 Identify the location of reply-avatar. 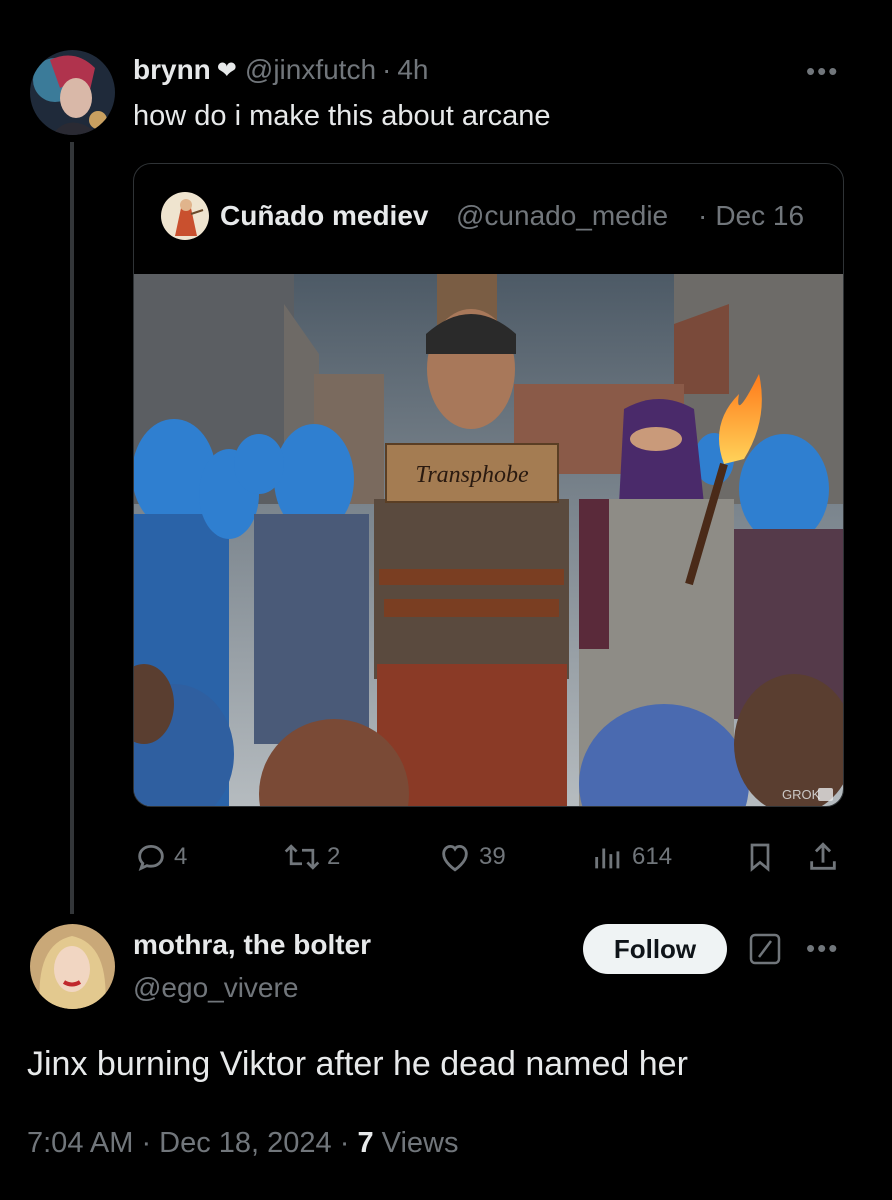
(72, 966).